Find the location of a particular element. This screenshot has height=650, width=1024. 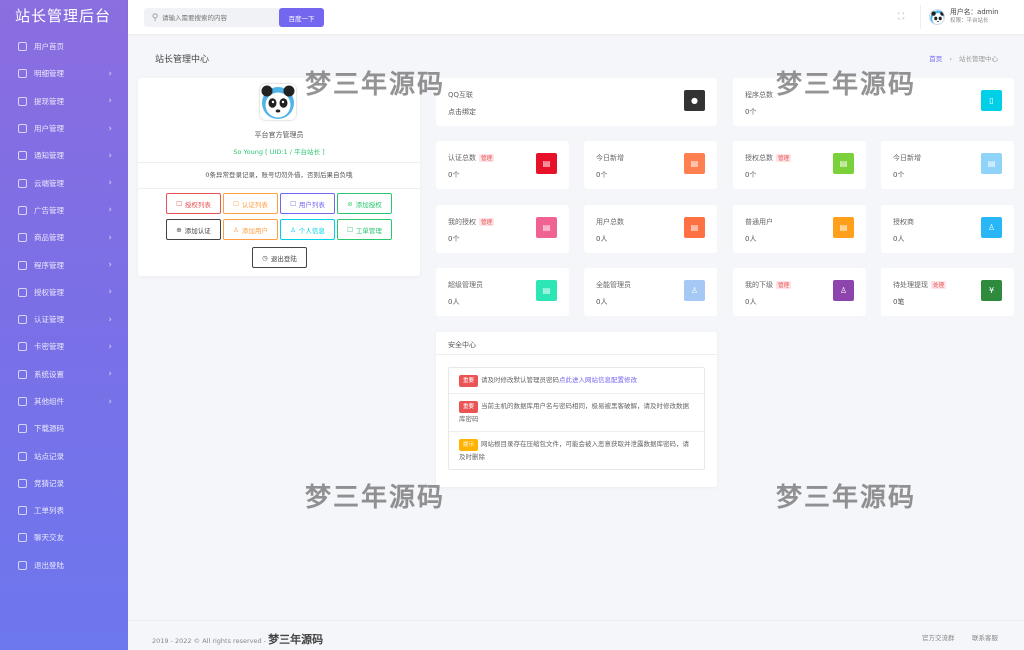

sidebar-item: 商品管理 › is located at coordinates (64, 237).